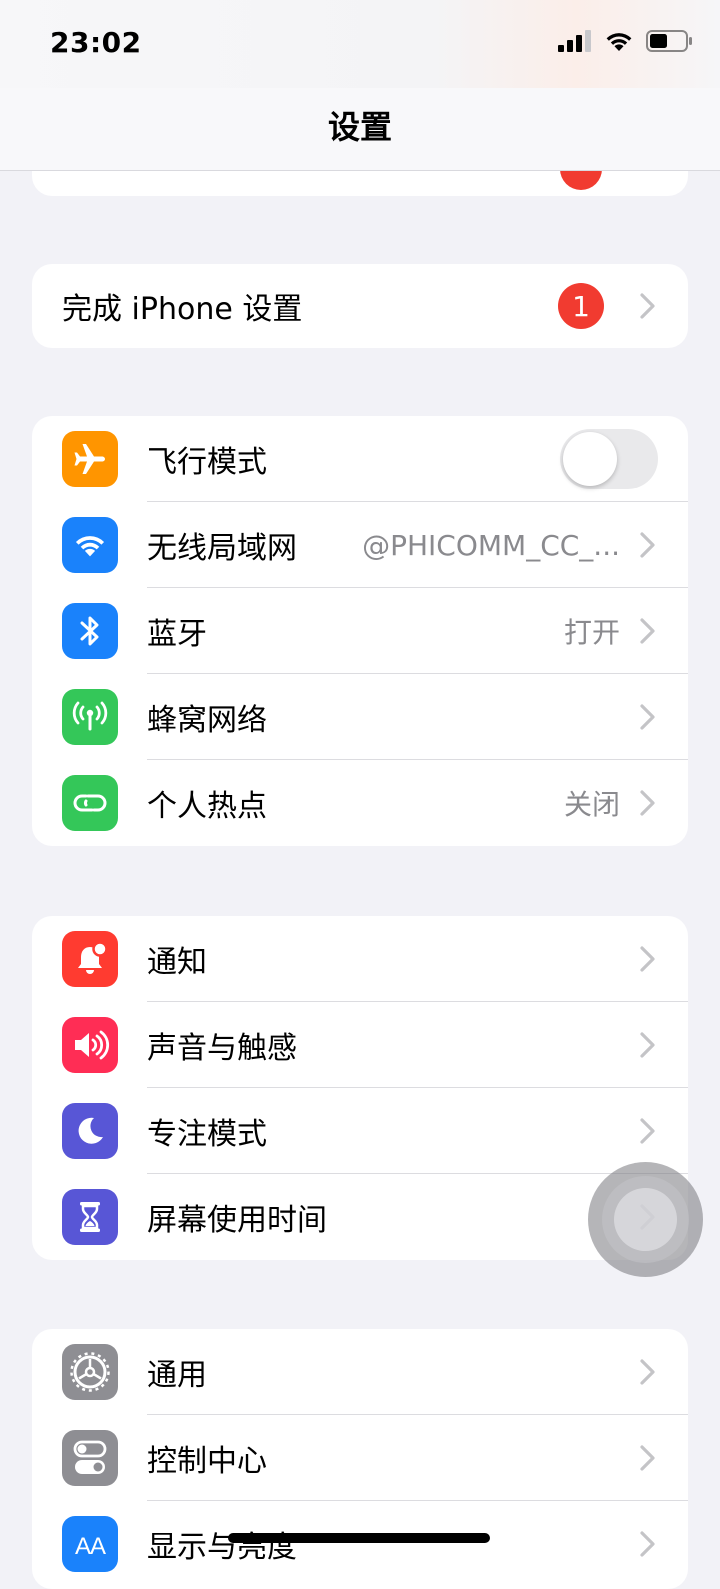 The width and height of the screenshot is (720, 1589). What do you see at coordinates (207, 806) in the screenshot?
I see `personal-hotspot-label: 个人热点` at bounding box center [207, 806].